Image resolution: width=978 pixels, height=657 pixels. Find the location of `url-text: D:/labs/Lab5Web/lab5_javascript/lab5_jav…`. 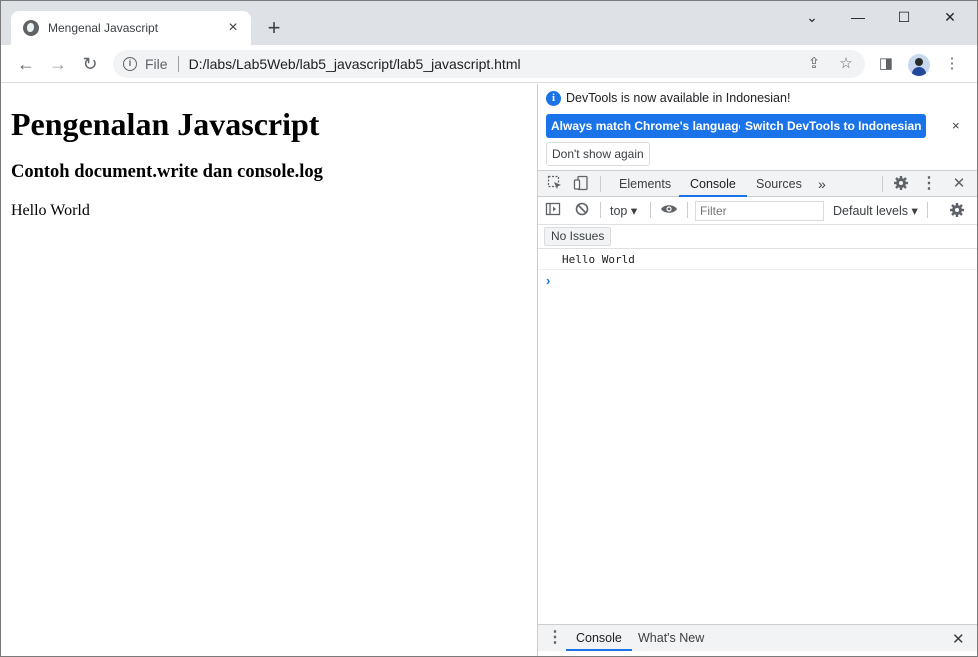

url-text: D:/labs/Lab5Web/lab5_javascript/lab5_jav… is located at coordinates (355, 64).